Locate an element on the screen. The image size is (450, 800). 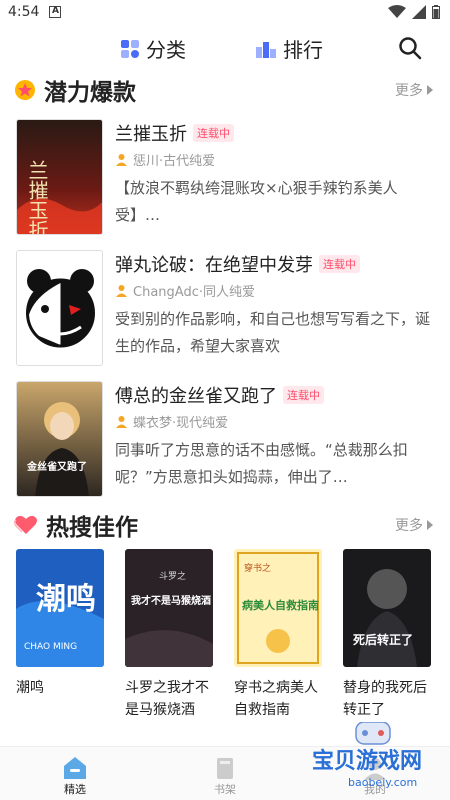
heart-icon is located at coordinates (25, 524).